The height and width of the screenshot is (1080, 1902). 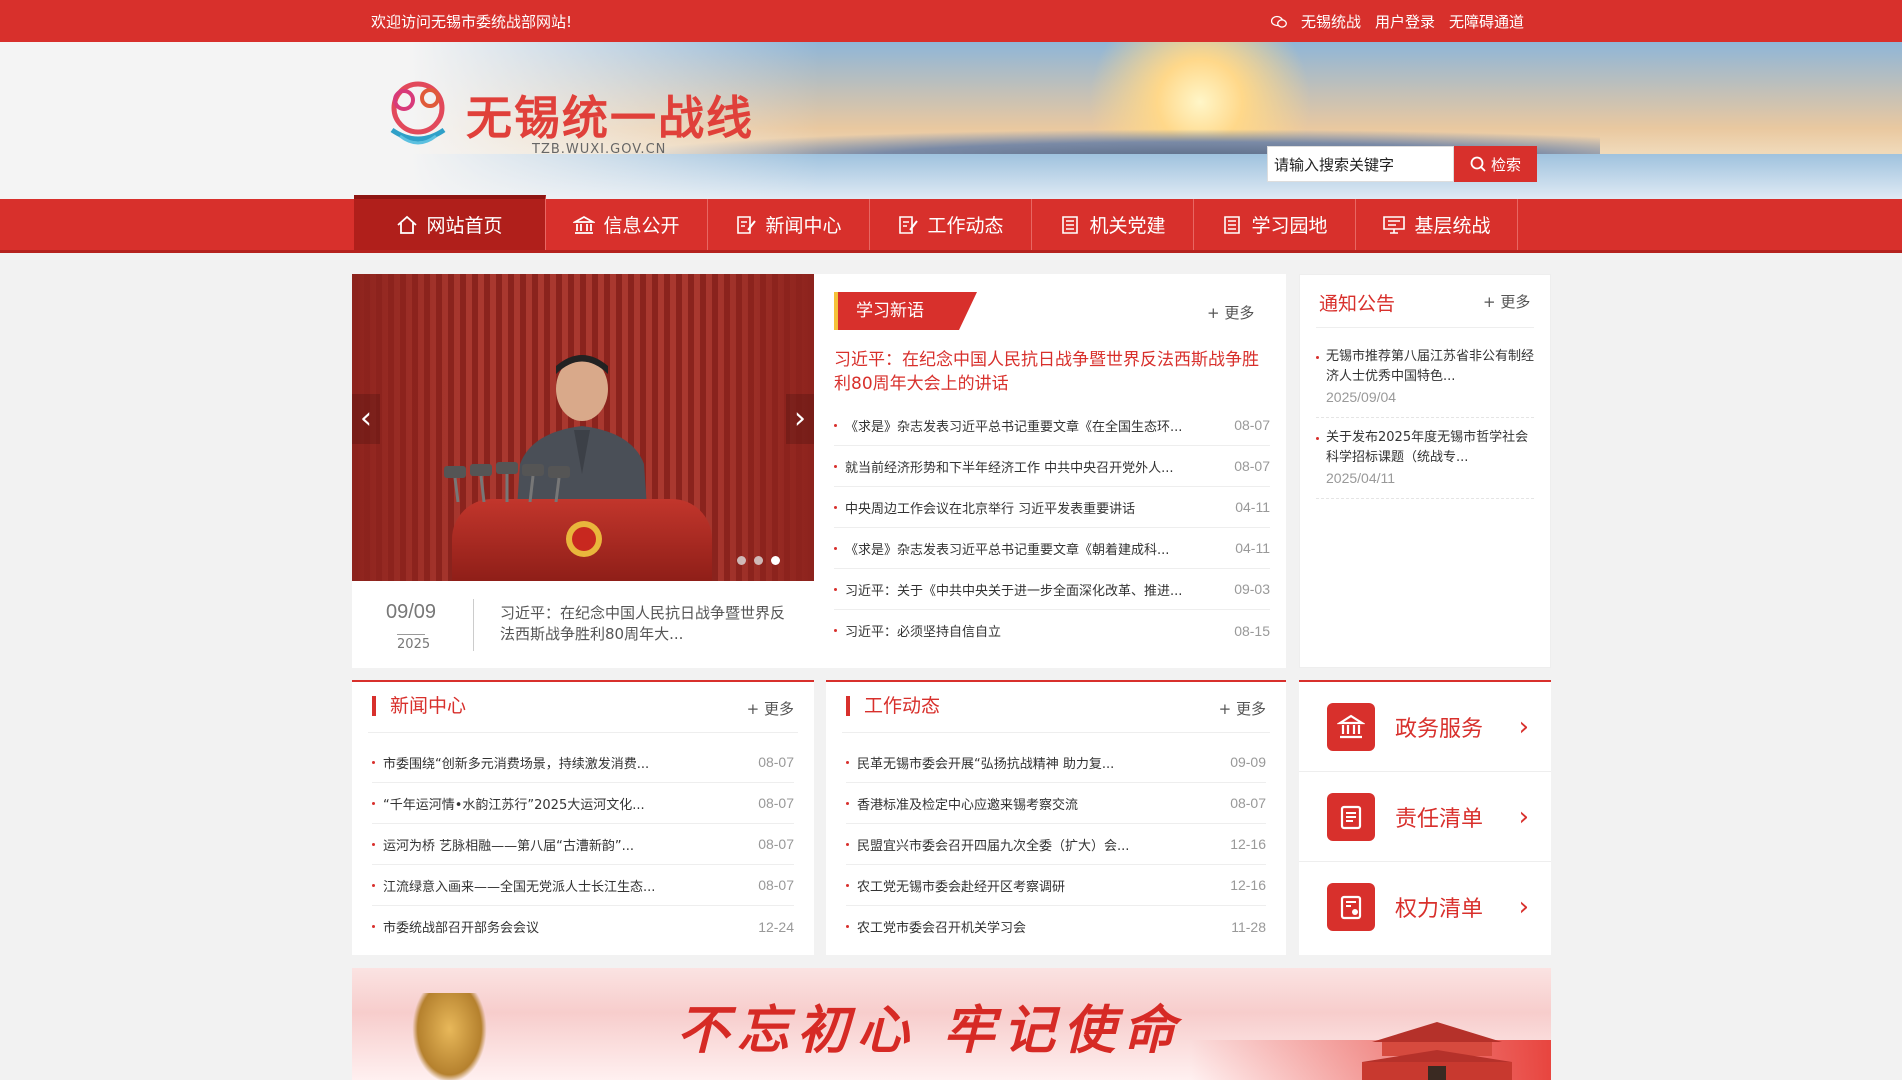 I want to click on home-icon, so click(x=407, y=224).